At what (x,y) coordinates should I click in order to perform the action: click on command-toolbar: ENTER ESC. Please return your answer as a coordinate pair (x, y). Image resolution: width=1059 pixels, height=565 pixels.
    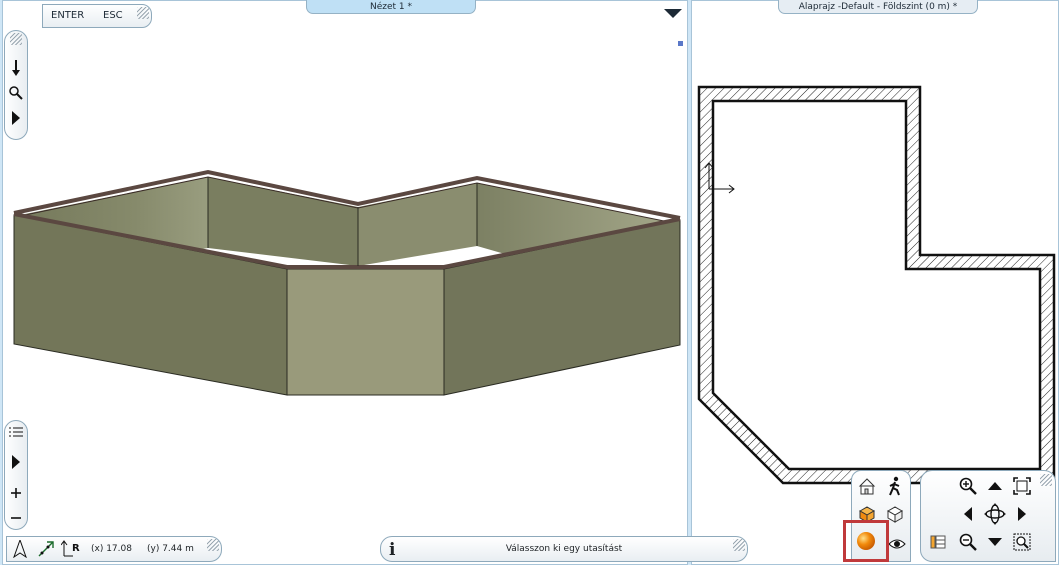
    Looking at the image, I should click on (97, 16).